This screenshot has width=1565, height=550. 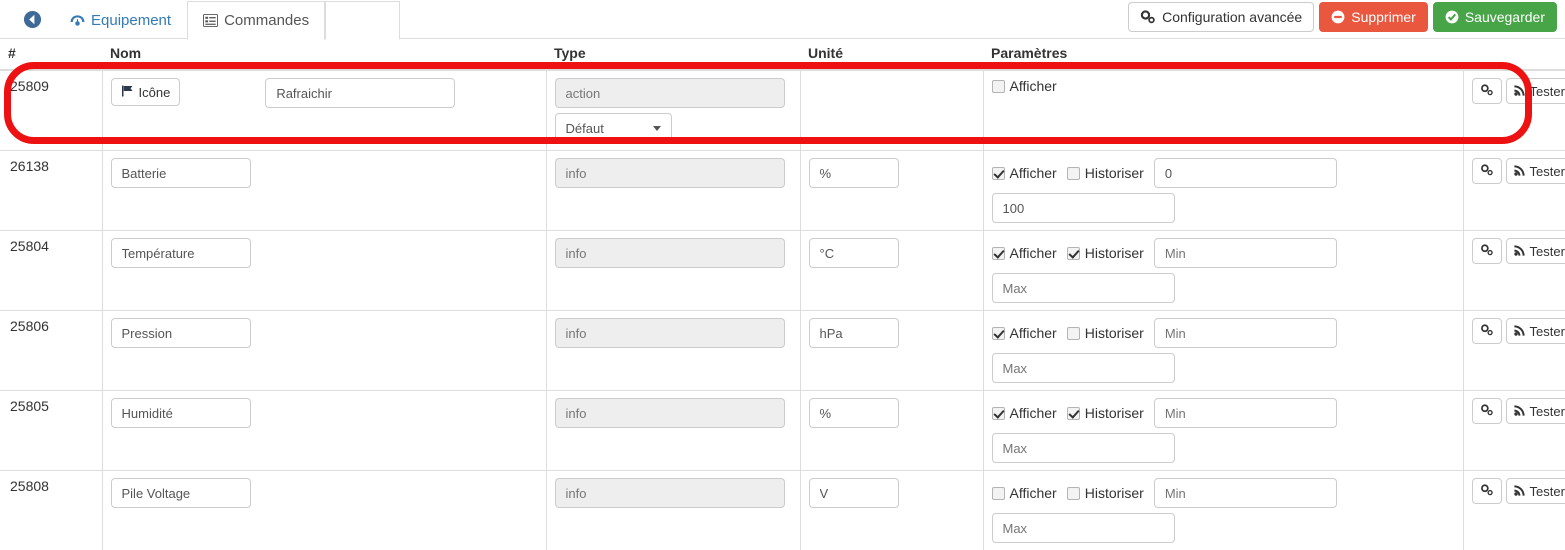 What do you see at coordinates (51, 110) in the screenshot?
I see `row-id-cell: 25809` at bounding box center [51, 110].